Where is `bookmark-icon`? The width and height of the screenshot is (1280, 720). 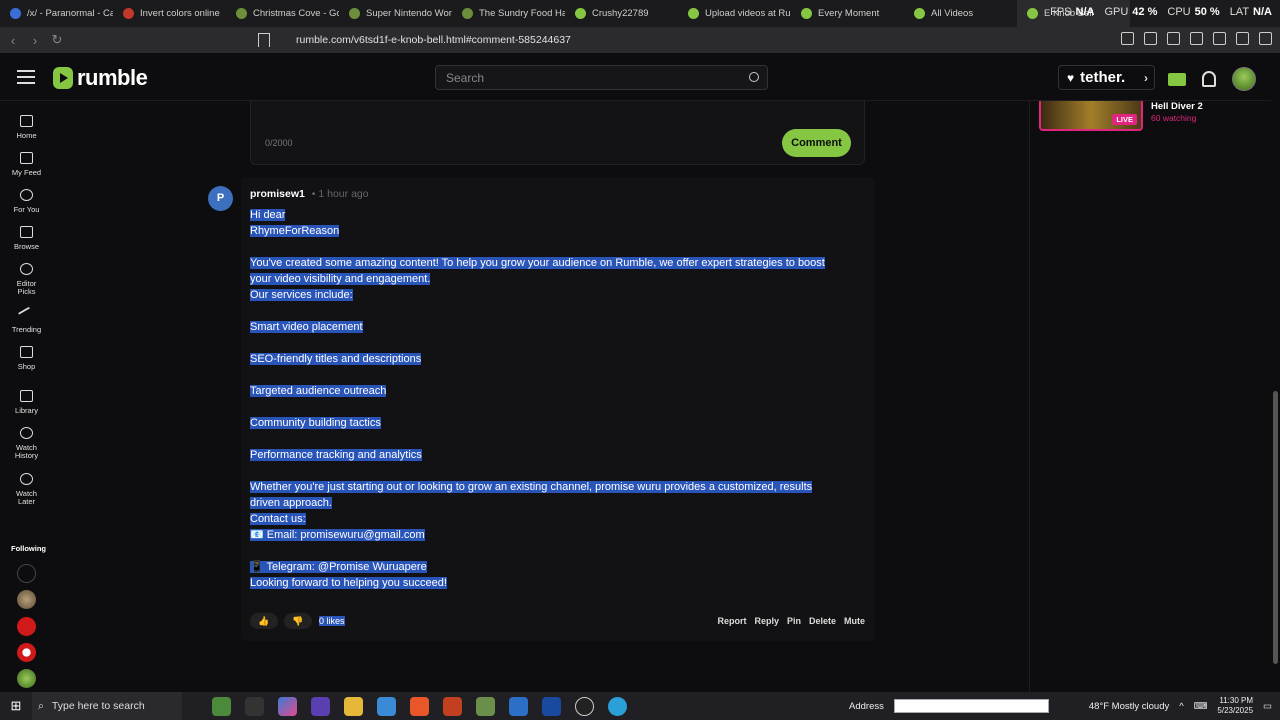 bookmark-icon is located at coordinates (264, 40).